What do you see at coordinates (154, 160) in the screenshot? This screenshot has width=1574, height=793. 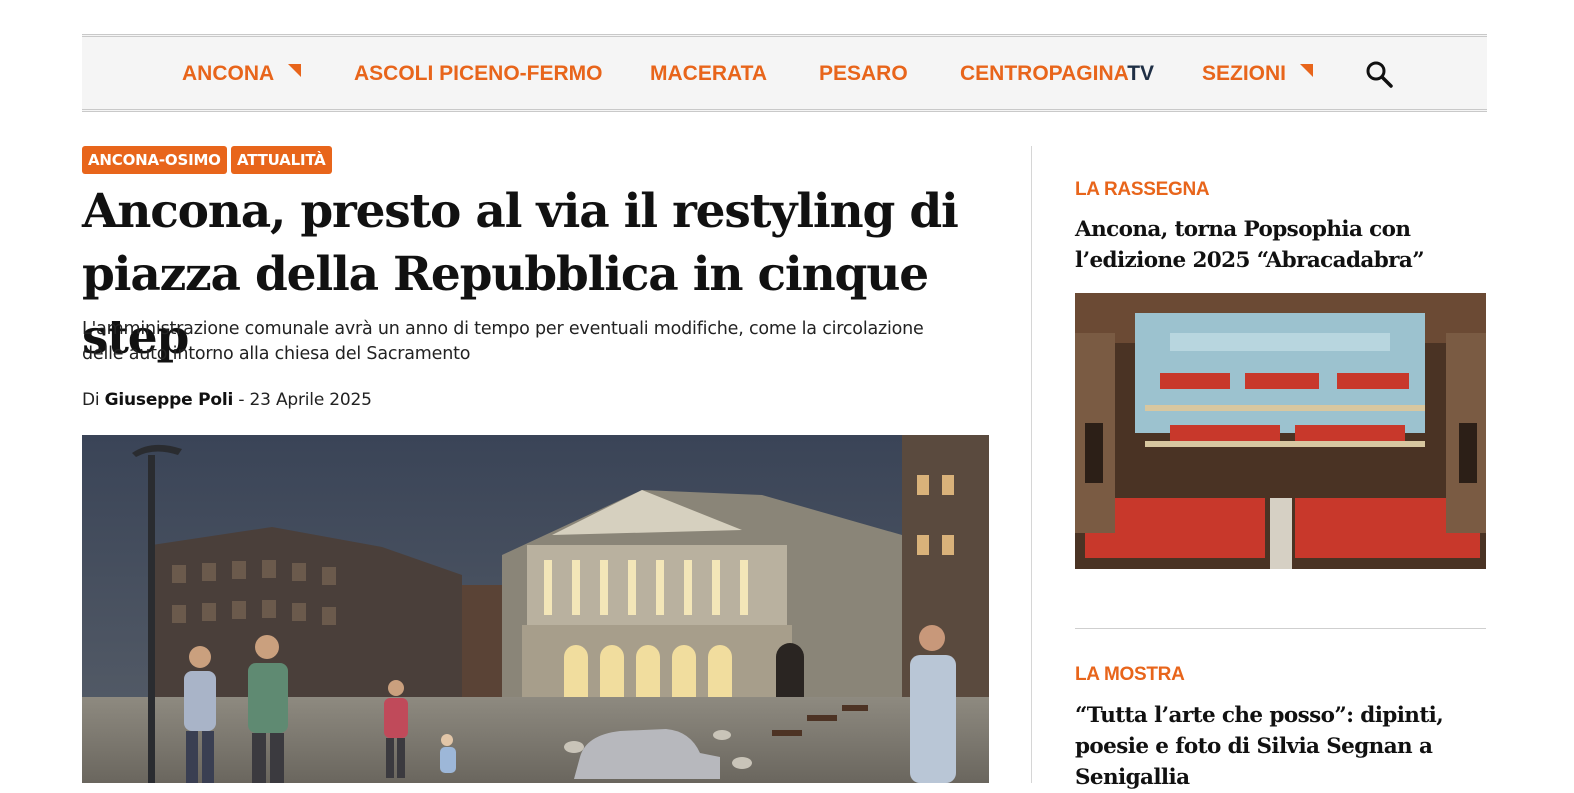 I see `tag-ancona-osimo: ANCONA-OSIMO` at bounding box center [154, 160].